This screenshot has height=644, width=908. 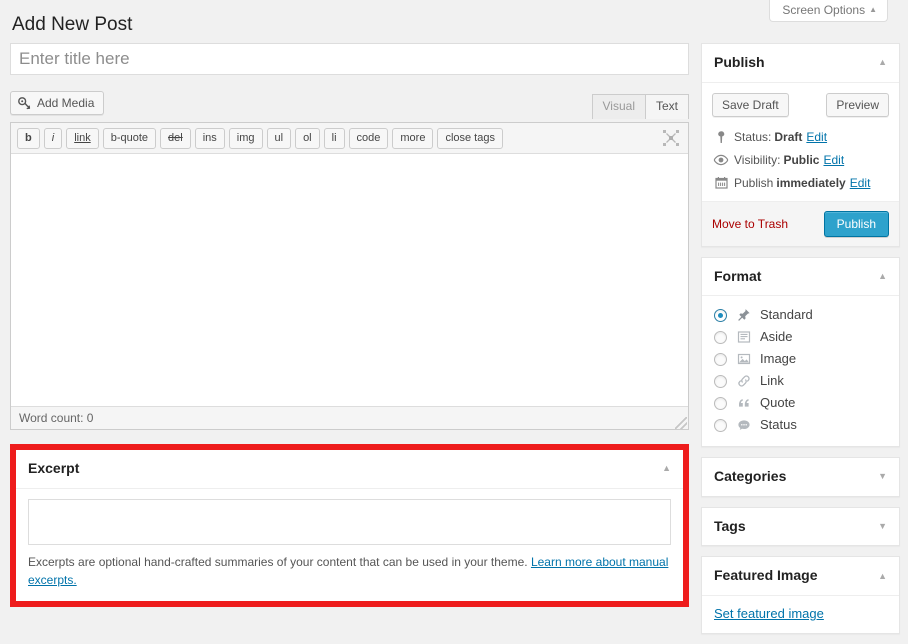 I want to click on media-icon, so click(x=25, y=103).